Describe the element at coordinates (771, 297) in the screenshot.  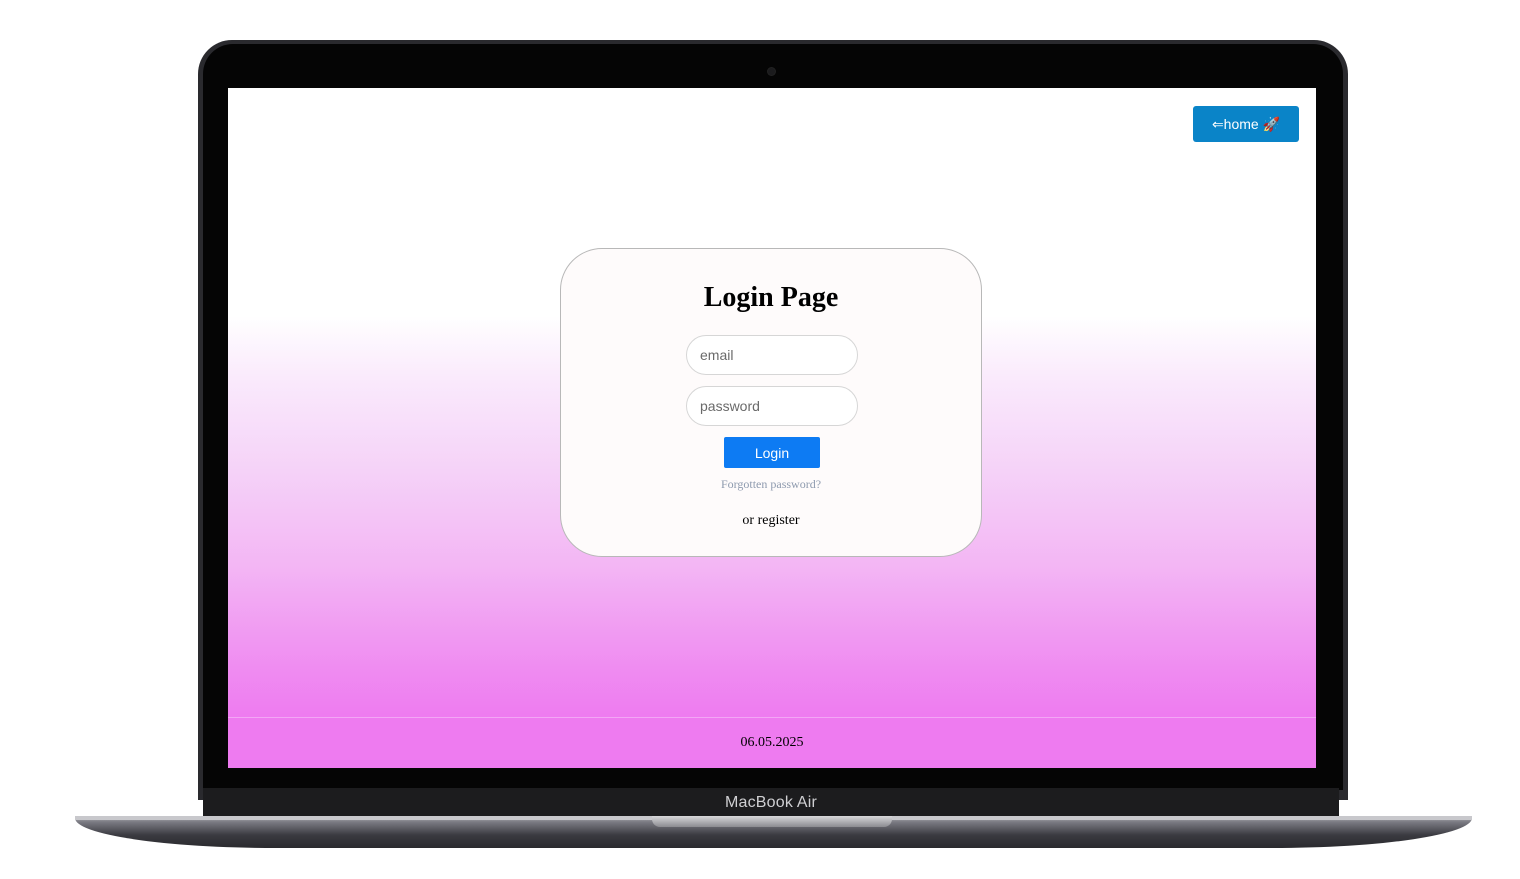
I see `page-title: Login Page` at that location.